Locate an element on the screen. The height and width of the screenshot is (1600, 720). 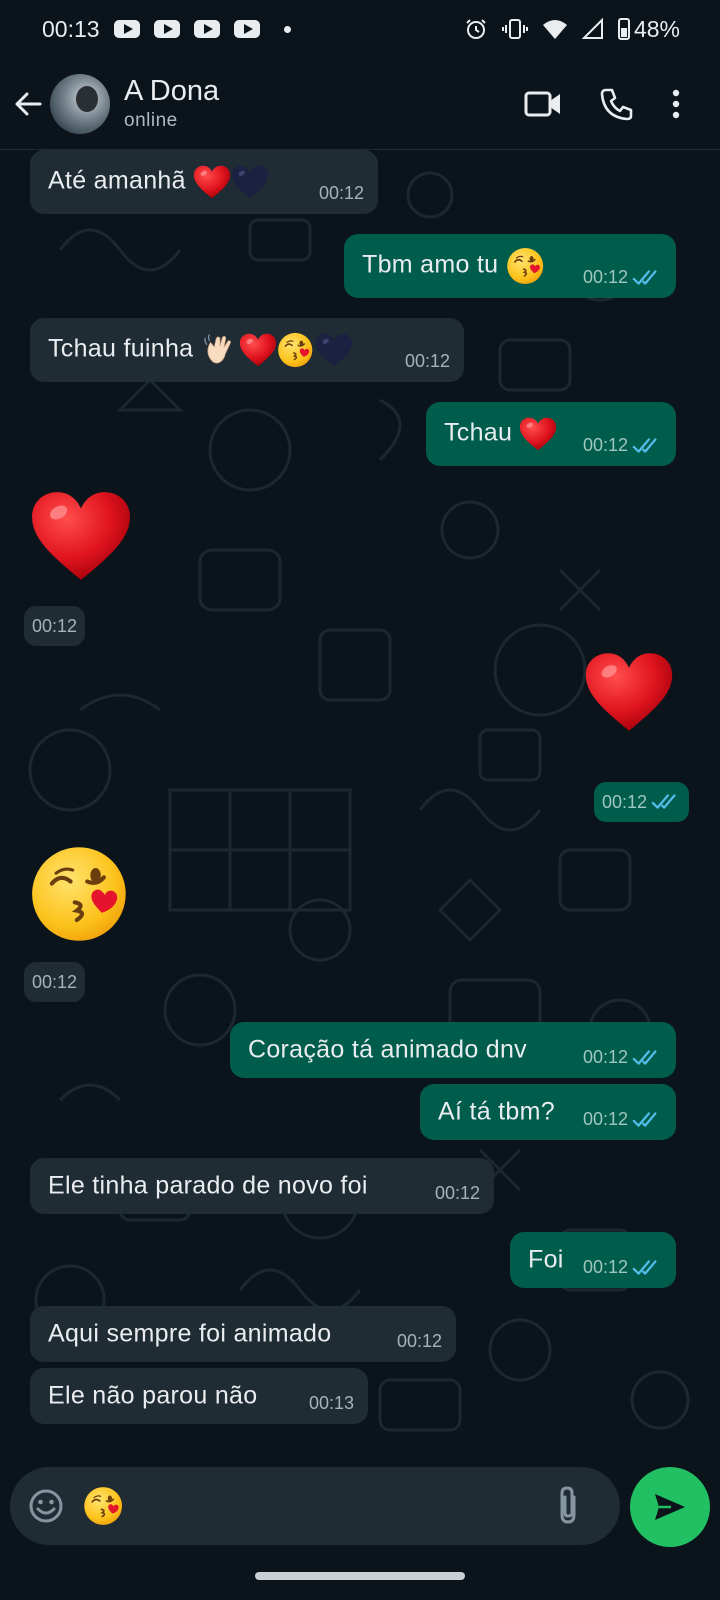
battery-icon is located at coordinates (623, 29).